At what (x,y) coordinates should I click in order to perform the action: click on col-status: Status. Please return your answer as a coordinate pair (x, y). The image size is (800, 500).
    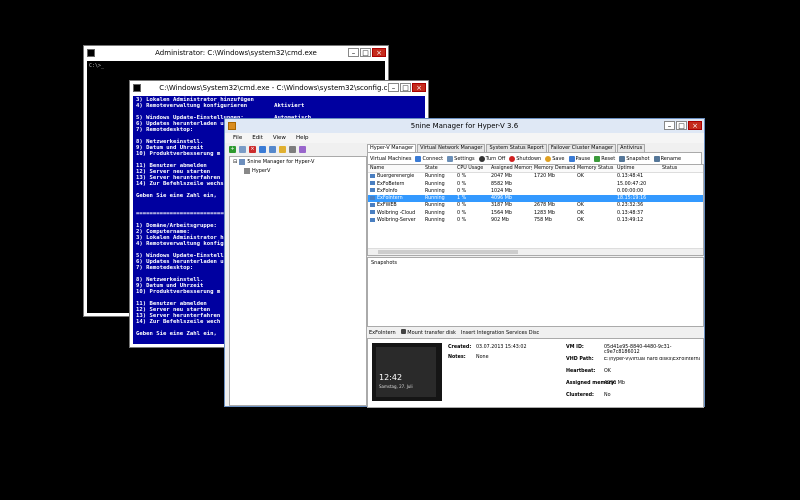
    Looking at the image, I should click on (681, 168).